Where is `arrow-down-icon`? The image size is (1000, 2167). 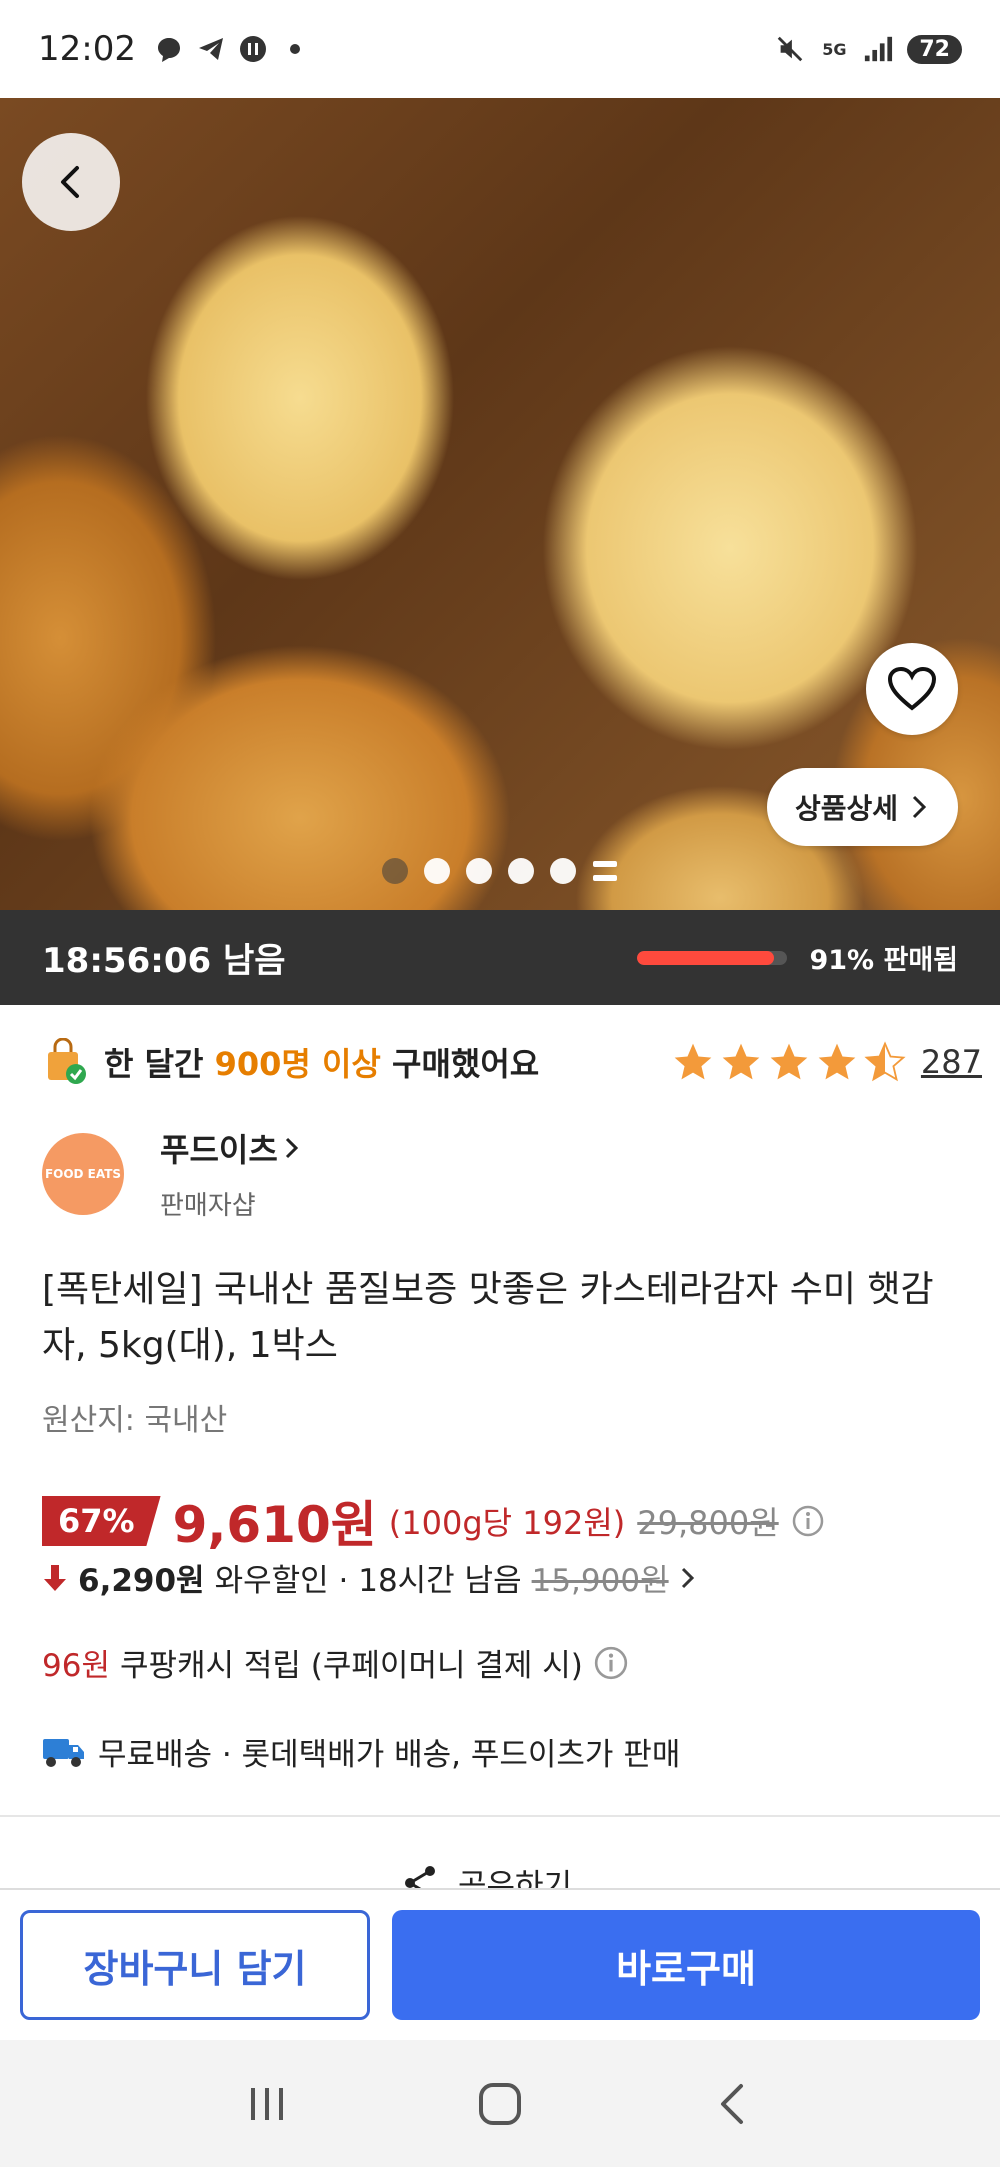
arrow-down-icon is located at coordinates (55, 1577).